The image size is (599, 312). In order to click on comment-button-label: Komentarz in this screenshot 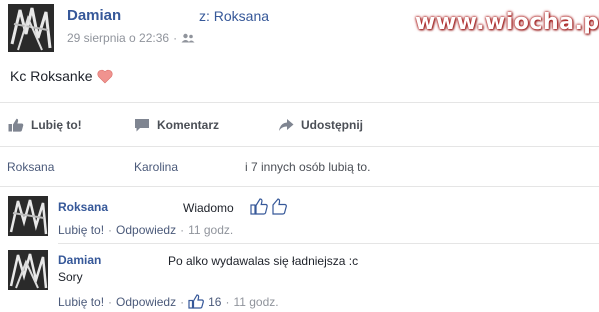, I will do `click(188, 125)`.